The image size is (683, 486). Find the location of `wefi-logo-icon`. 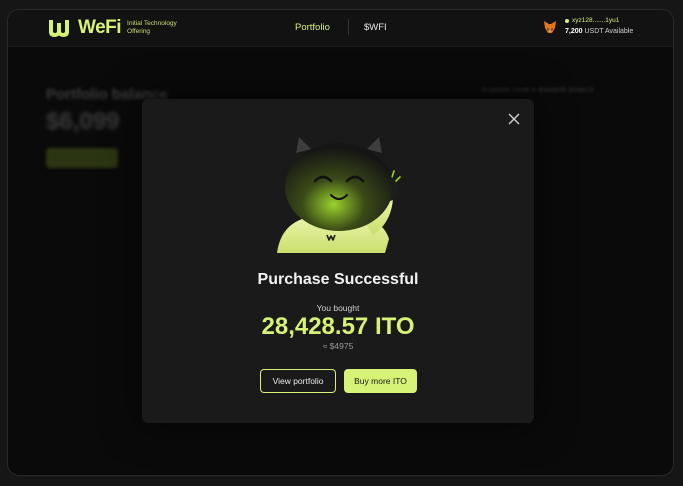

wefi-logo-icon is located at coordinates (59, 28).